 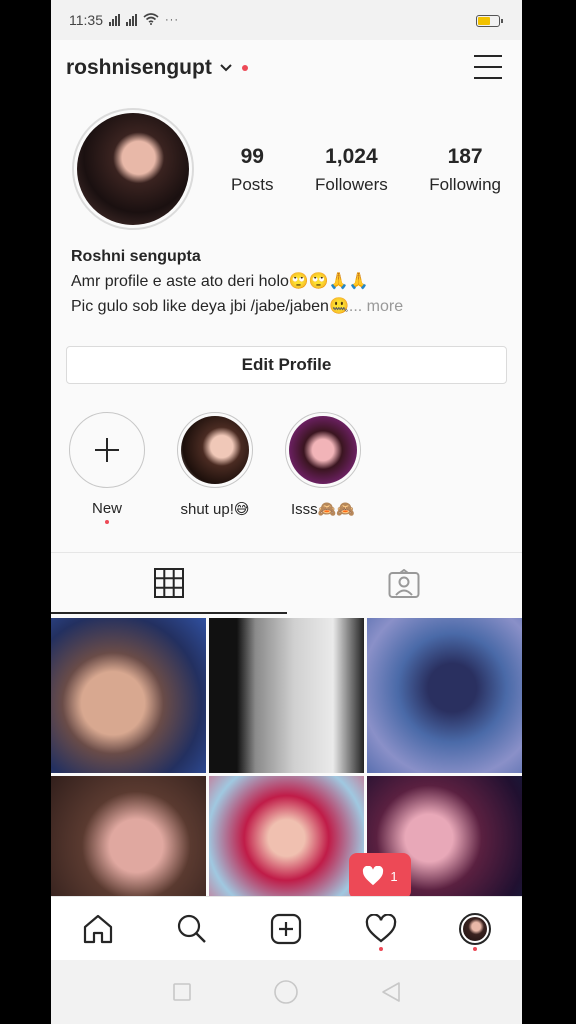 I want to click on nav-new-post, so click(x=286, y=929).